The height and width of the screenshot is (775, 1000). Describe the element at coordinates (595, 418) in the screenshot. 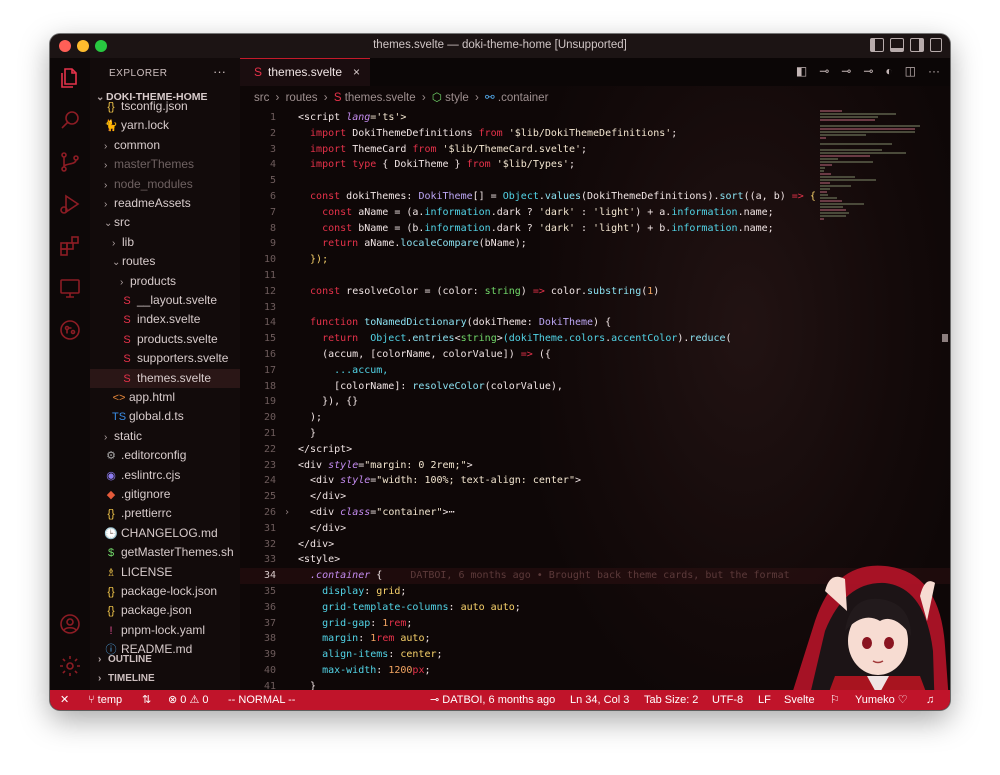

I see `code-line: 20 );` at that location.